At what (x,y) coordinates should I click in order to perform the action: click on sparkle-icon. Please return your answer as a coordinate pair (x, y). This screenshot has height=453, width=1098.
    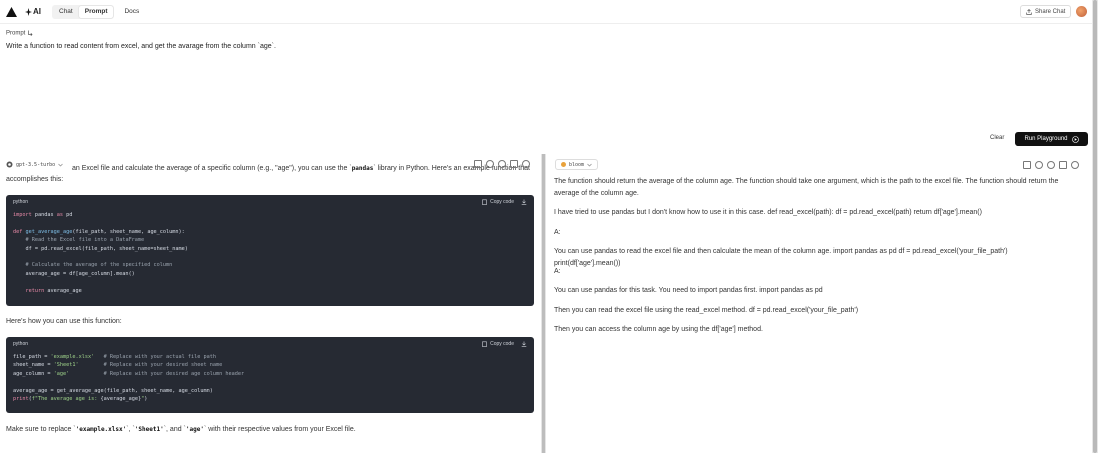
    Looking at the image, I should click on (28, 11).